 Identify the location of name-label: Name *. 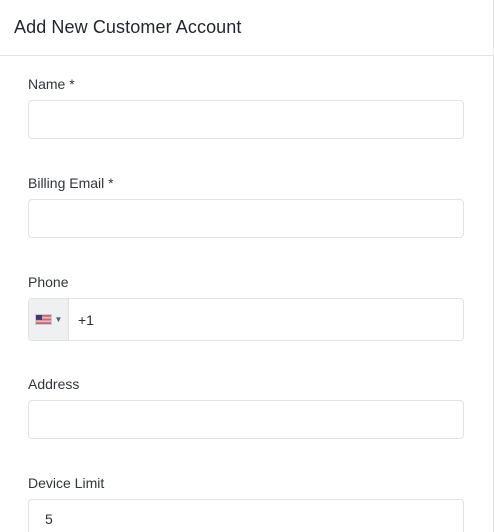
(51, 84).